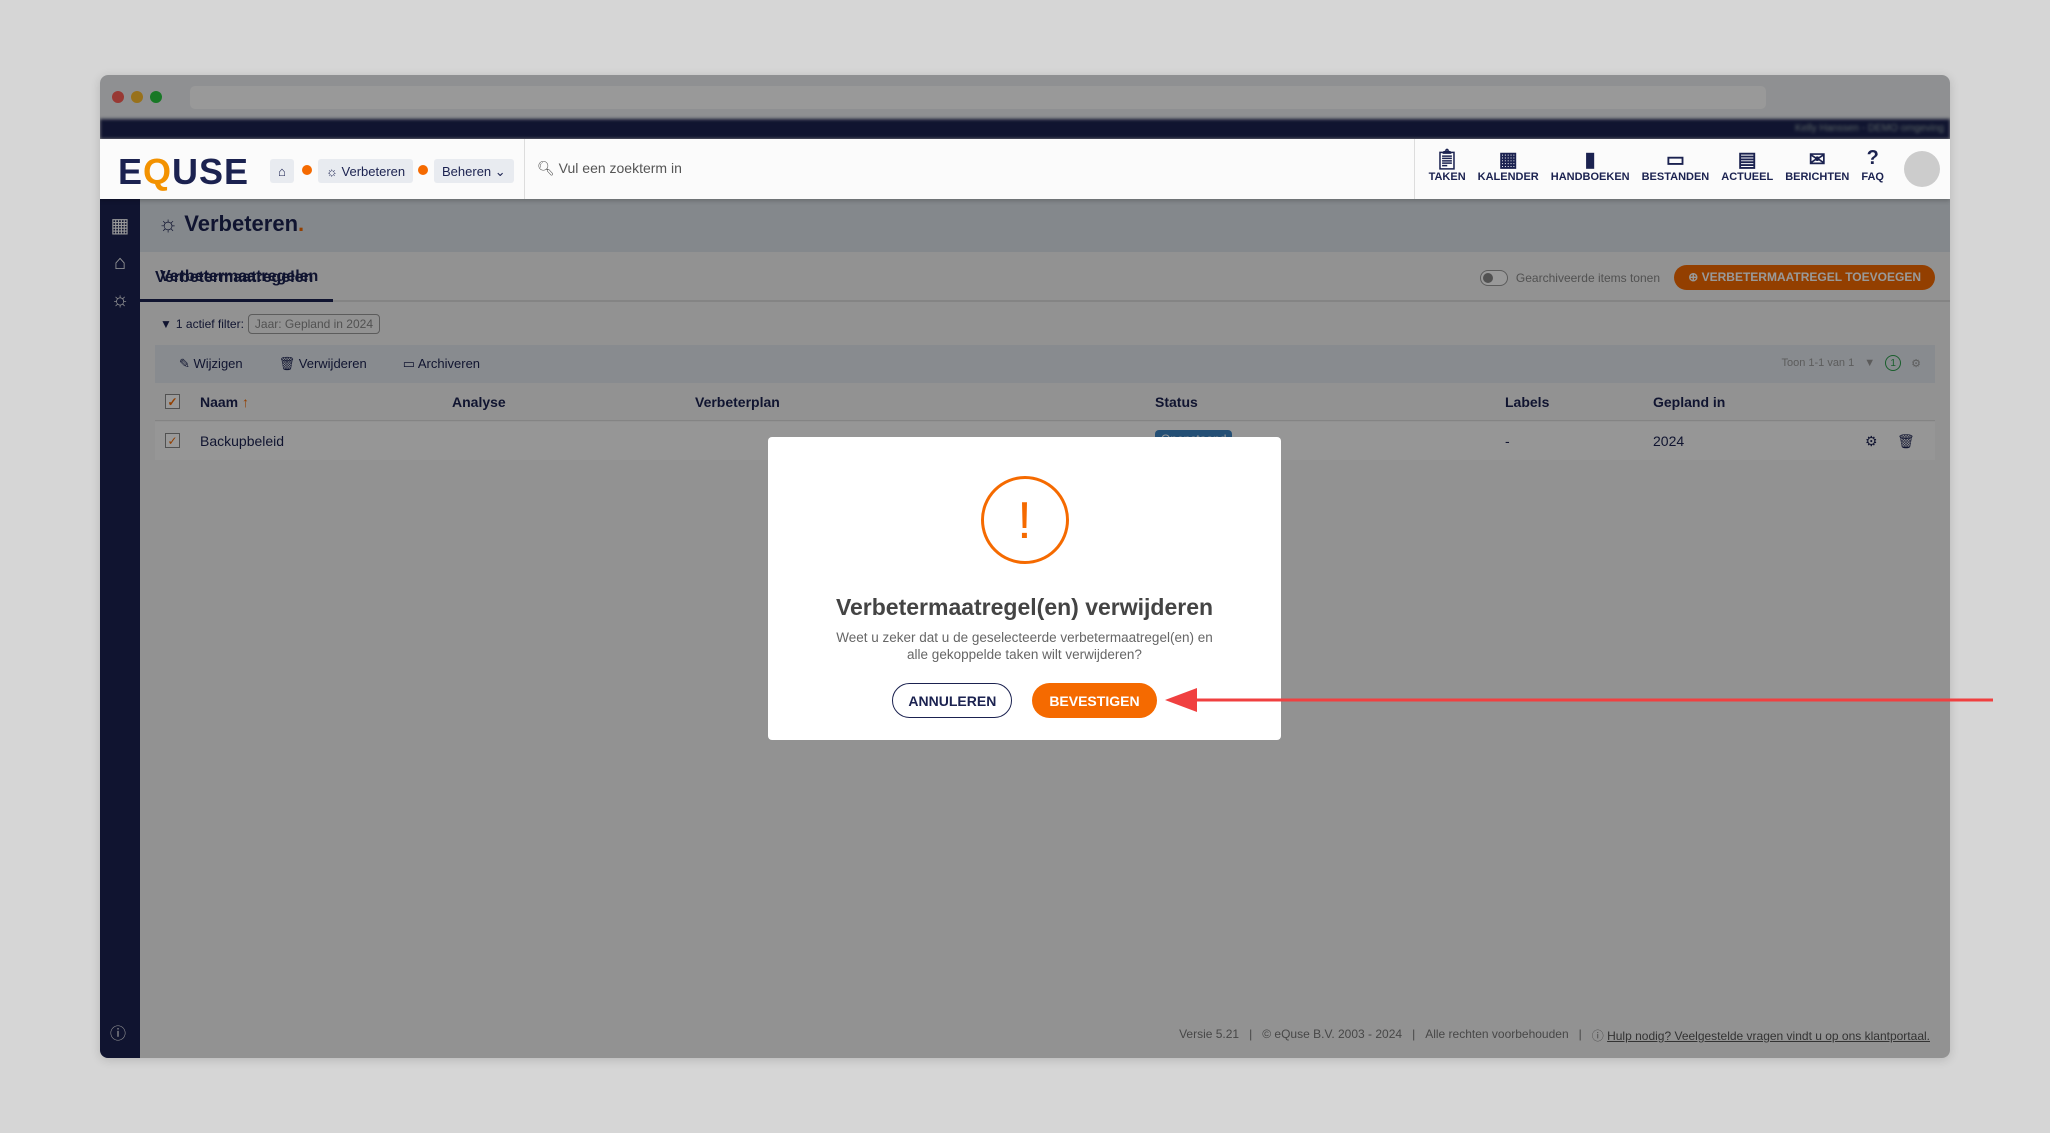  I want to click on avatar, so click(1922, 169).